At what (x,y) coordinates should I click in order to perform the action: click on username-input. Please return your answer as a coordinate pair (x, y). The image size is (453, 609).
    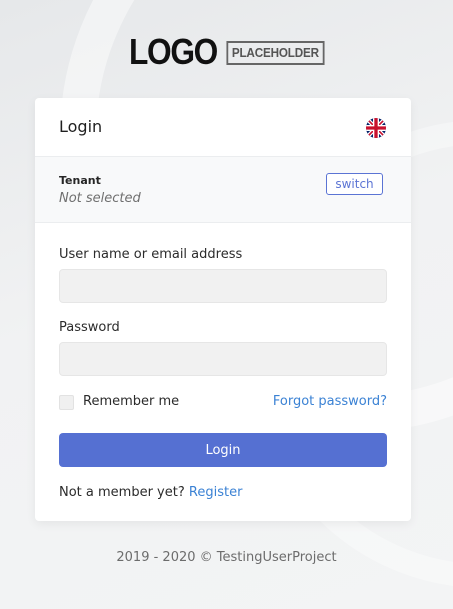
    Looking at the image, I should click on (223, 286).